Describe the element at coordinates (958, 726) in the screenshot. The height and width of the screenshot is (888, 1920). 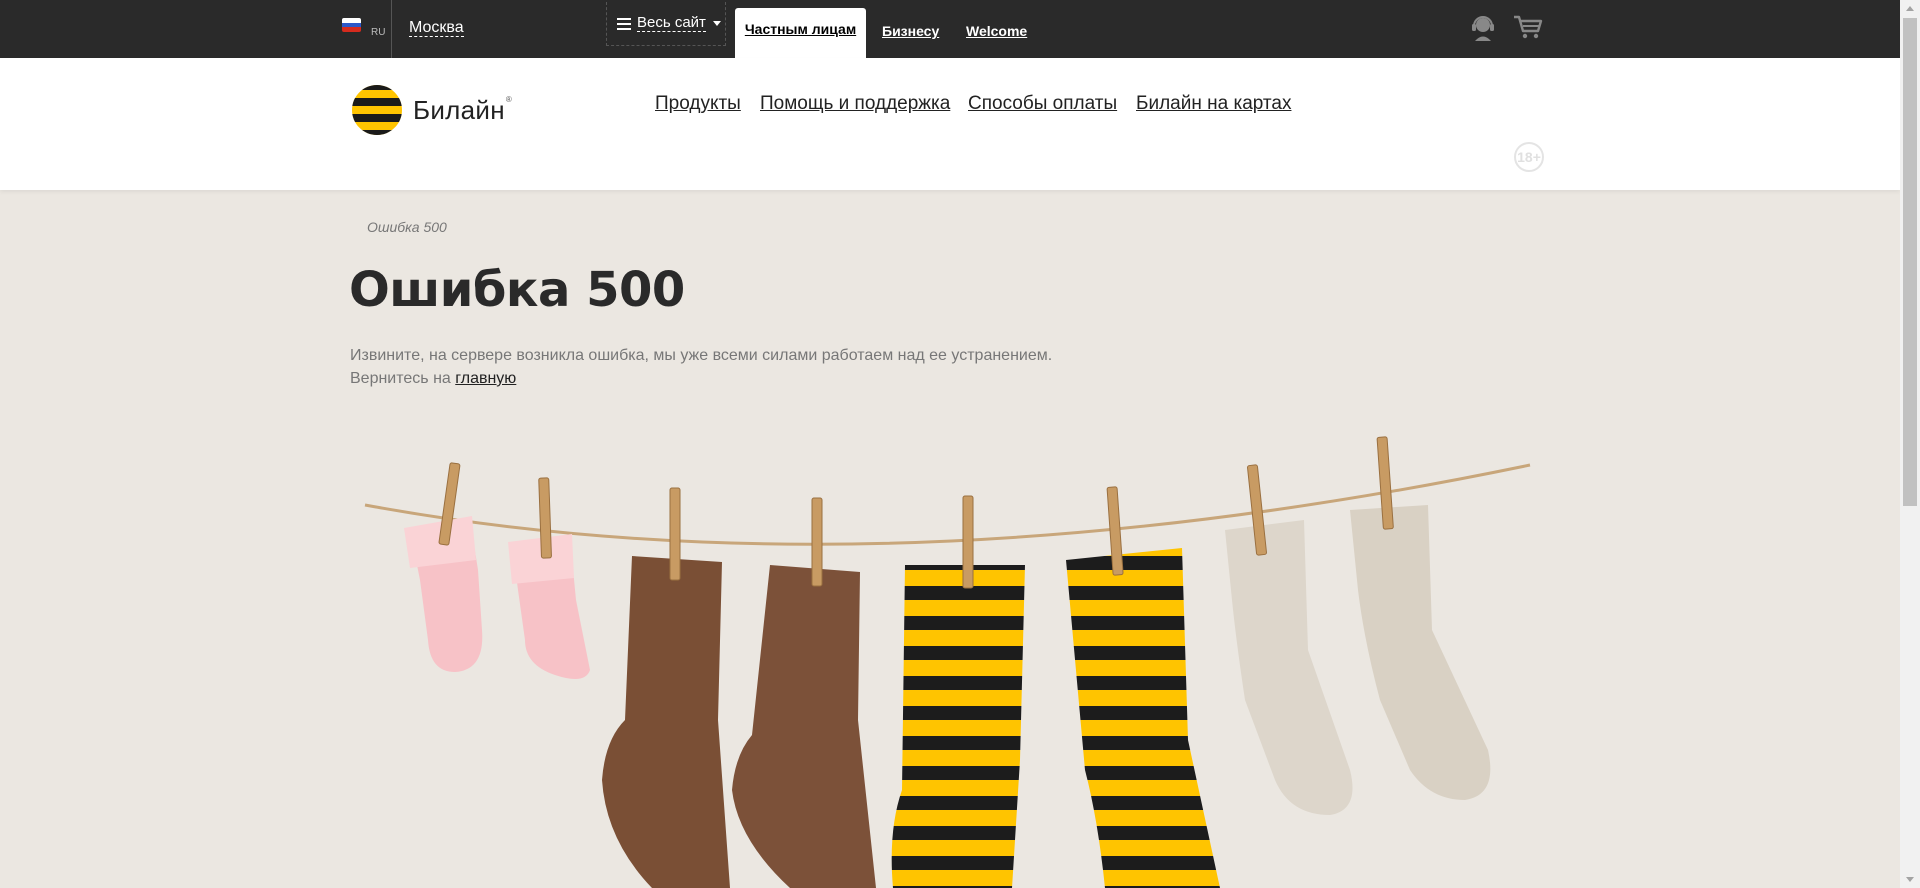
I see `striped-sock-left` at that location.